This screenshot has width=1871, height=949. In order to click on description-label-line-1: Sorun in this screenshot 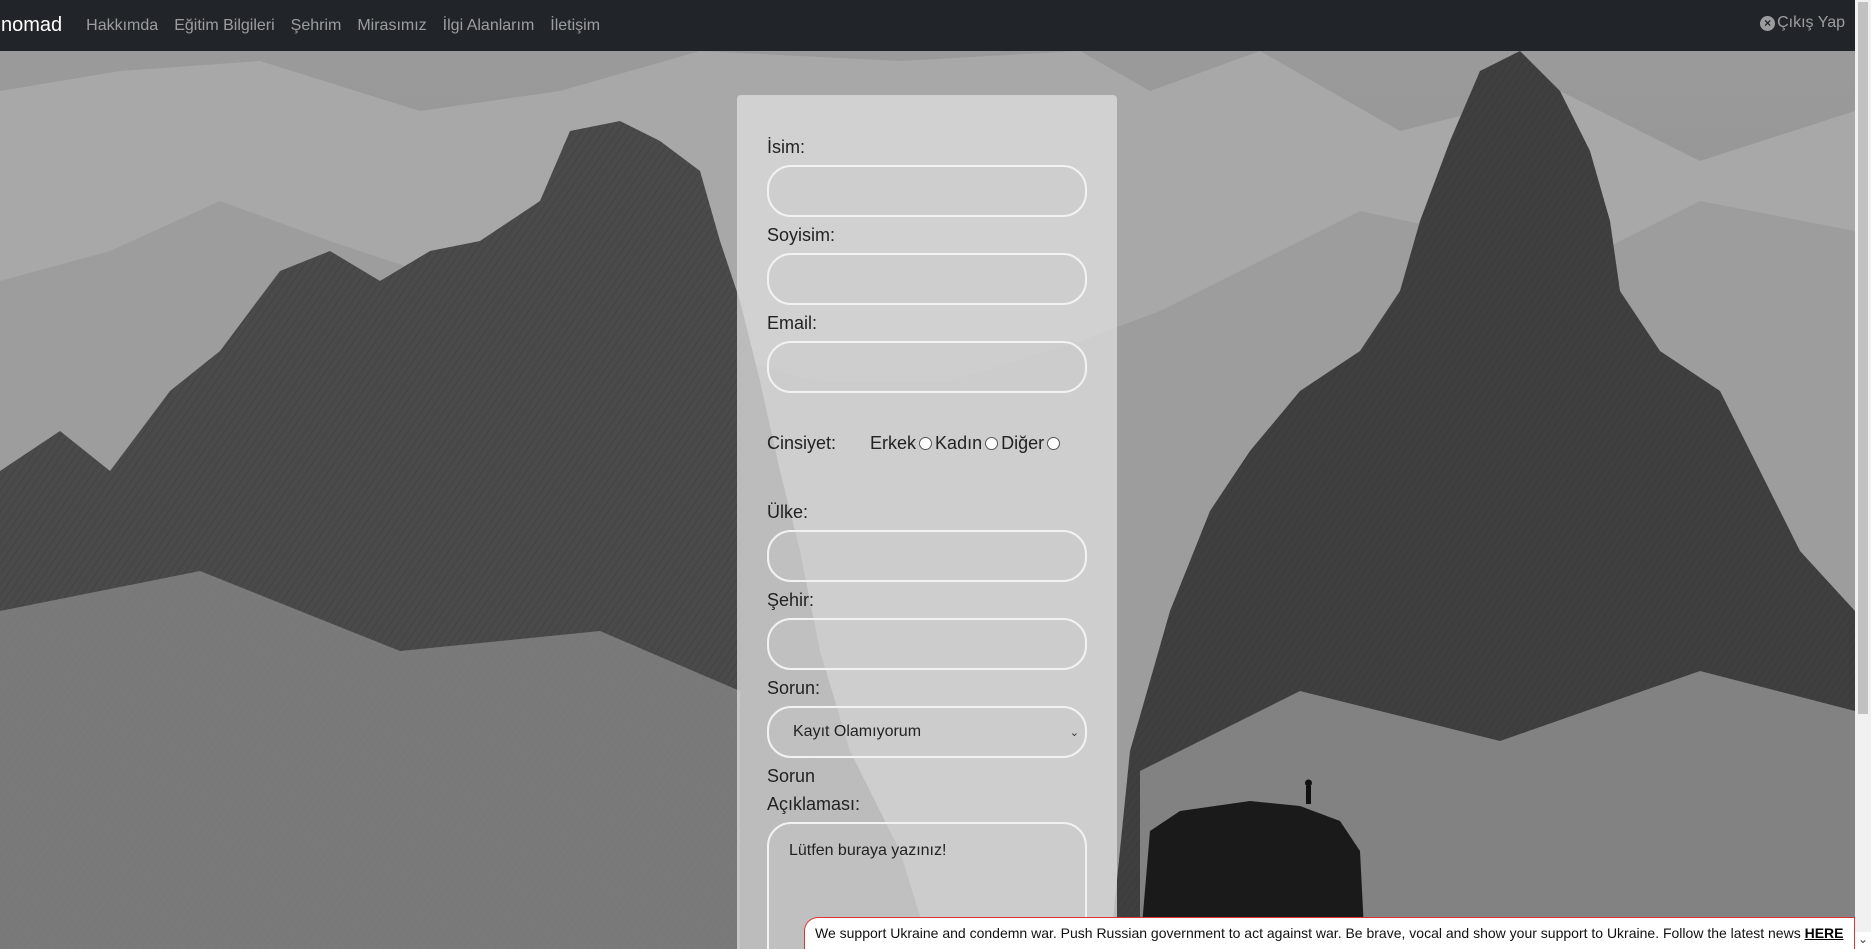, I will do `click(791, 776)`.